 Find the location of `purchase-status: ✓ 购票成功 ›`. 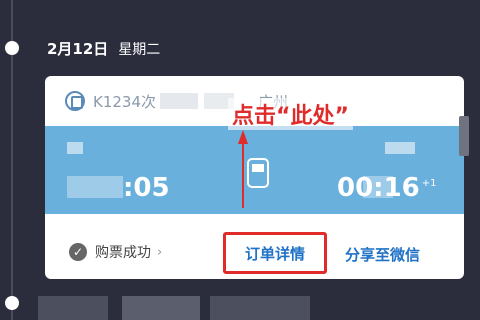

purchase-status: ✓ 购票成功 › is located at coordinates (115, 252).